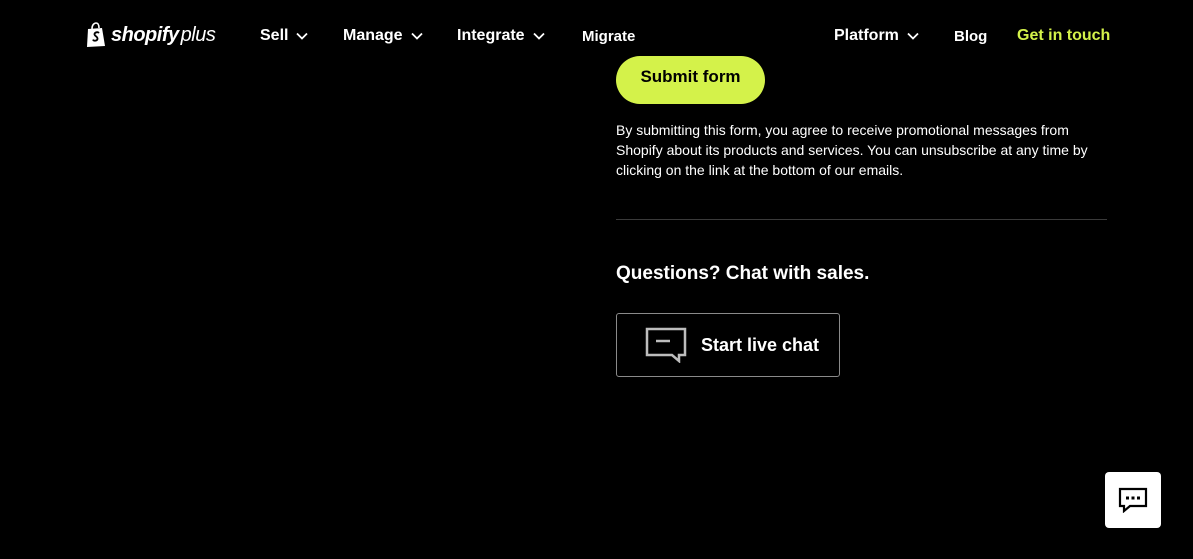  Describe the element at coordinates (274, 35) in the screenshot. I see `nav-sell-label: Sell` at that location.